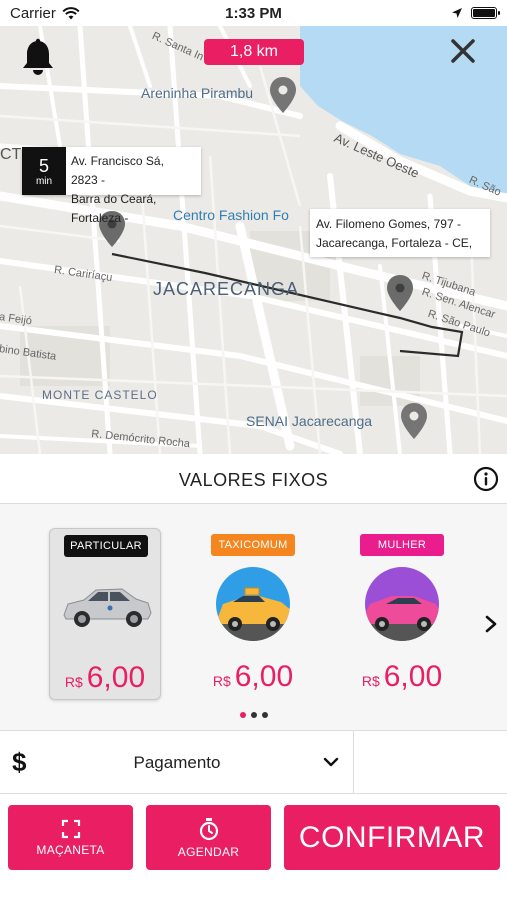 This screenshot has width=507, height=900. What do you see at coordinates (414, 421) in the screenshot?
I see `poi-pin-senai` at bounding box center [414, 421].